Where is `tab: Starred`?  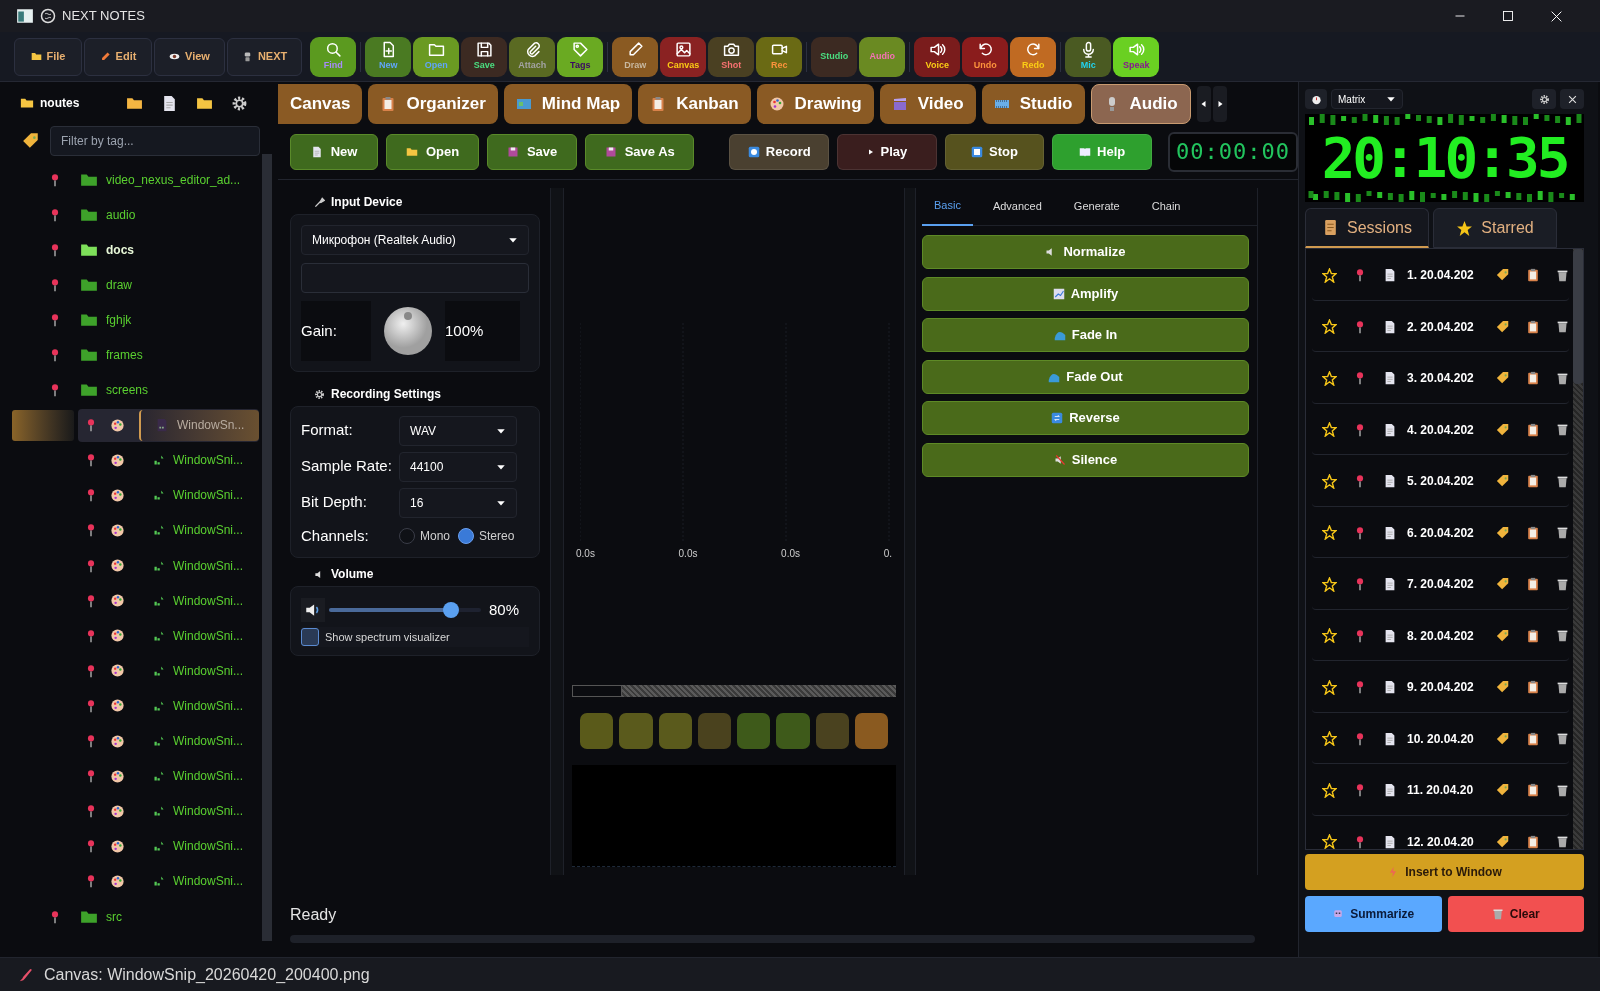 tab: Starred is located at coordinates (1495, 228).